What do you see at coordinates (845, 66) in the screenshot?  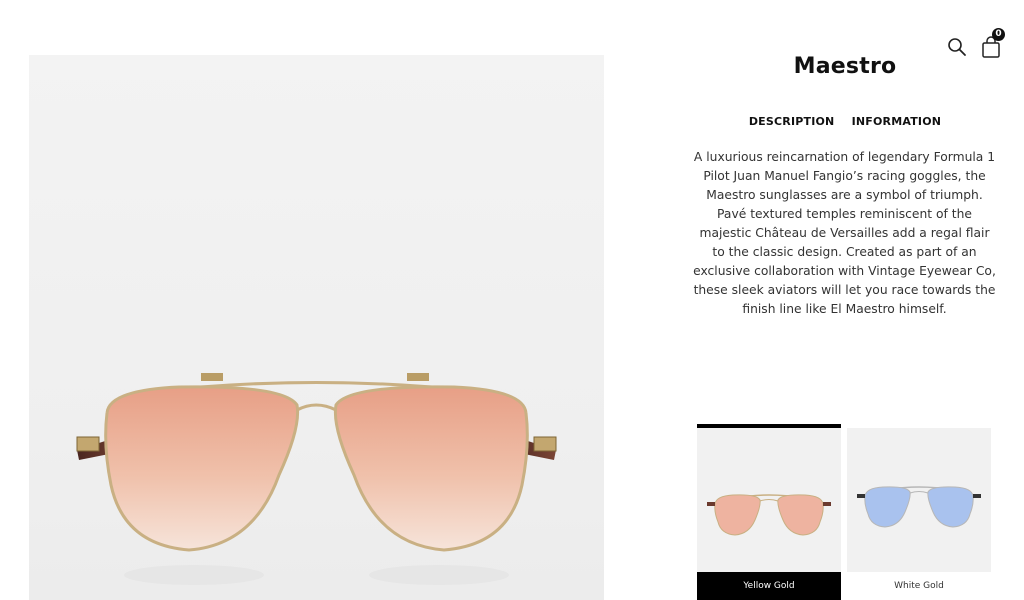 I see `product-title: Maestro` at bounding box center [845, 66].